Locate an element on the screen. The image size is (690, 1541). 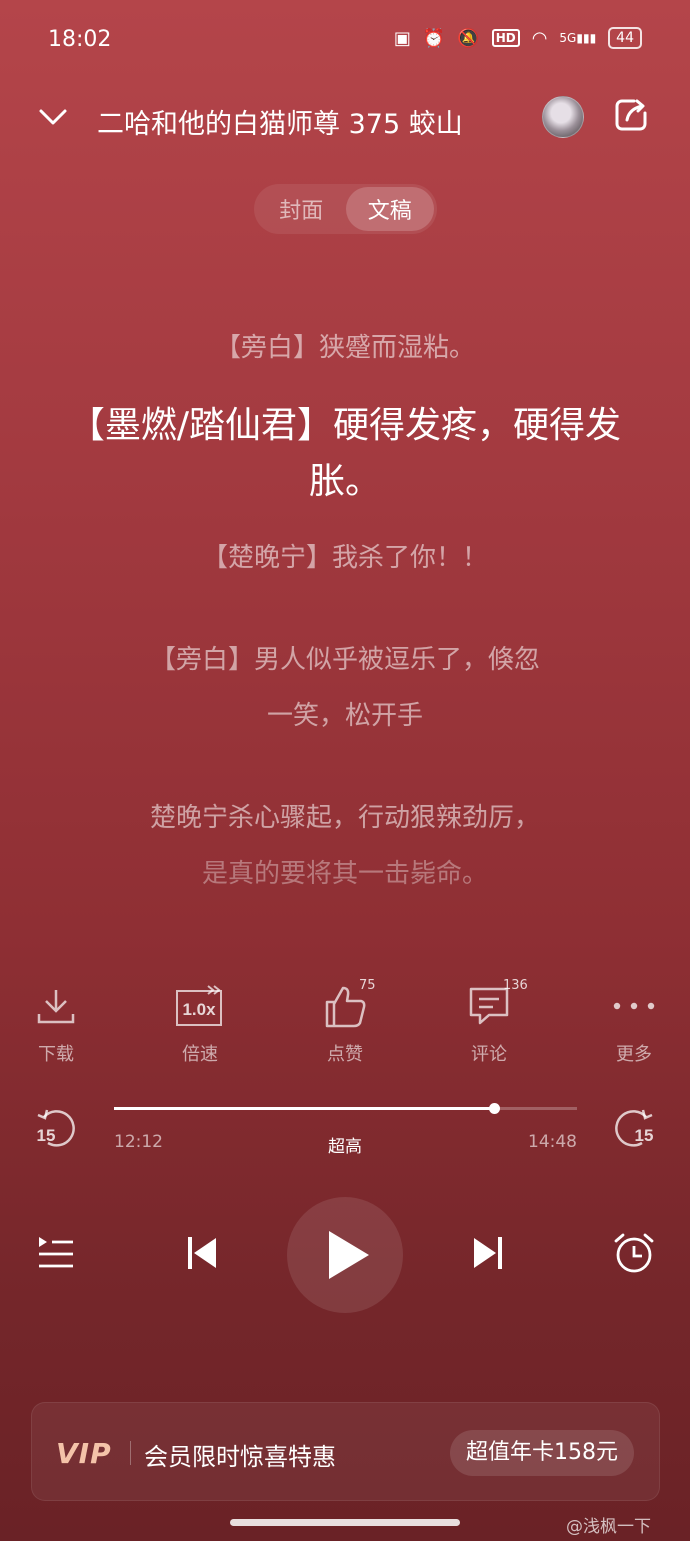
more-icon is located at coordinates (634, 1006).